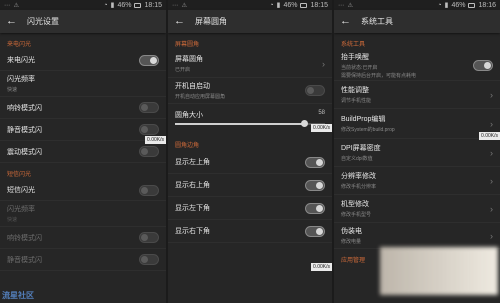  Describe the element at coordinates (24, 152) in the screenshot. I see `setting-title: 震动模式闪` at that location.